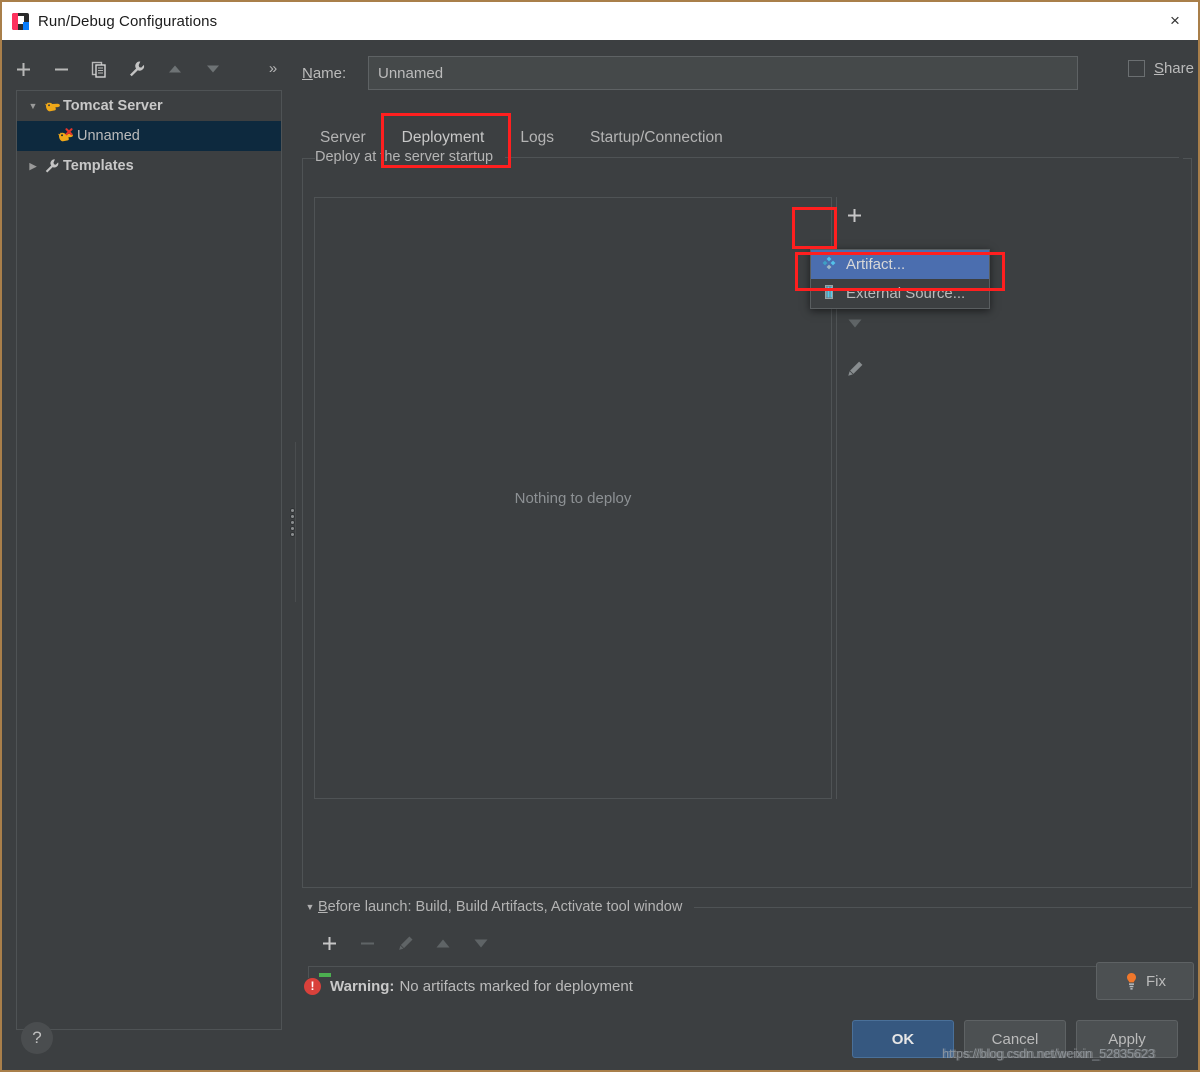  I want to click on error-circle-icon: !, so click(312, 986).